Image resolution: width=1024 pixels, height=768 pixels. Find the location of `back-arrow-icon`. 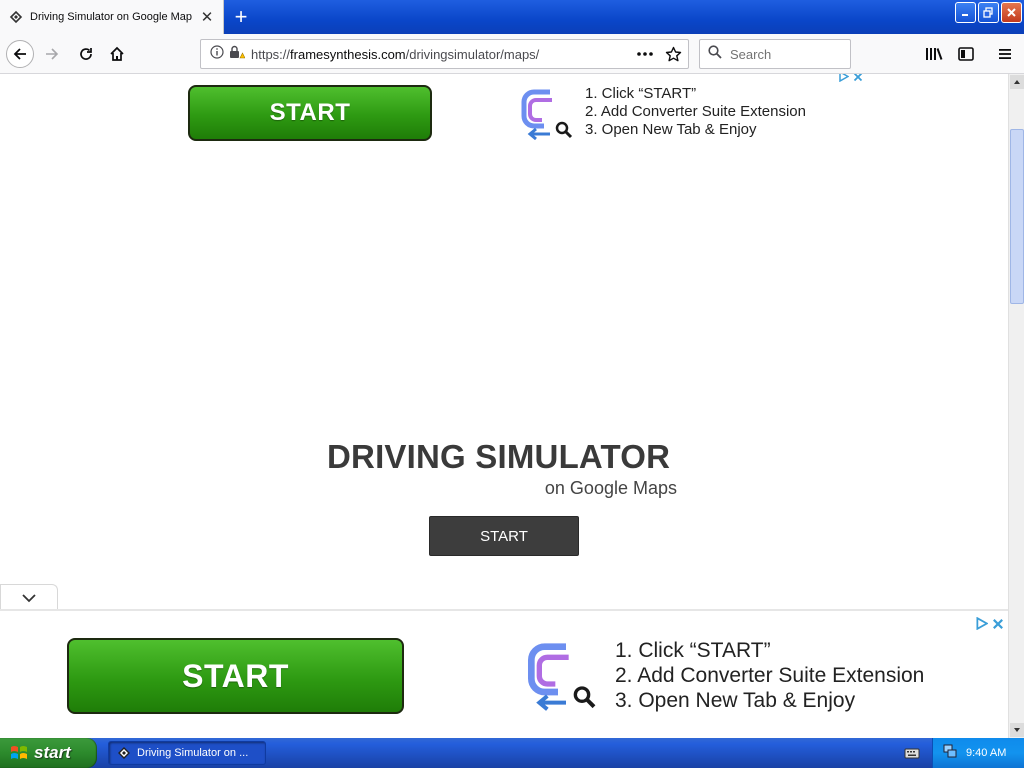

back-arrow-icon is located at coordinates (19, 54).